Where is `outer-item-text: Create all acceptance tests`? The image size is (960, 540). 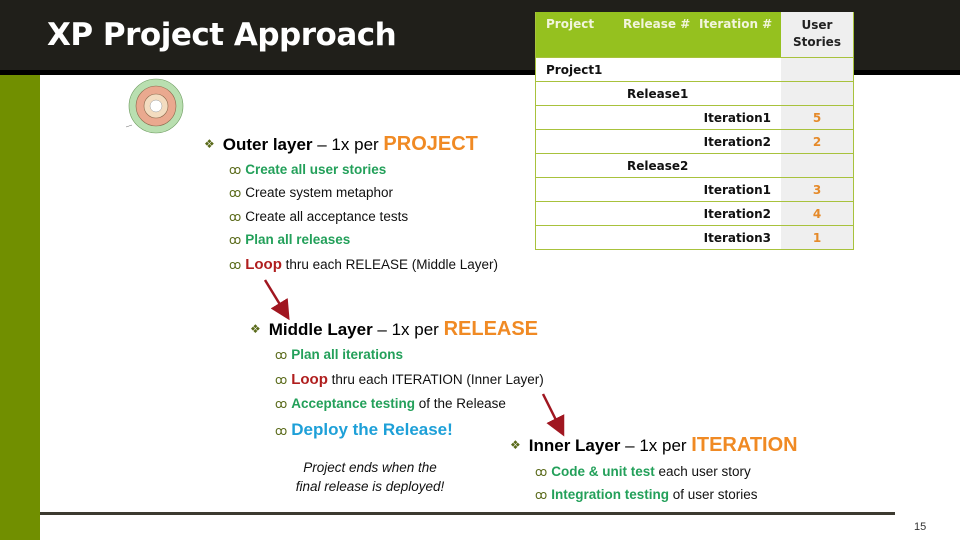
outer-item-text: Create all acceptance tests is located at coordinates (327, 216).